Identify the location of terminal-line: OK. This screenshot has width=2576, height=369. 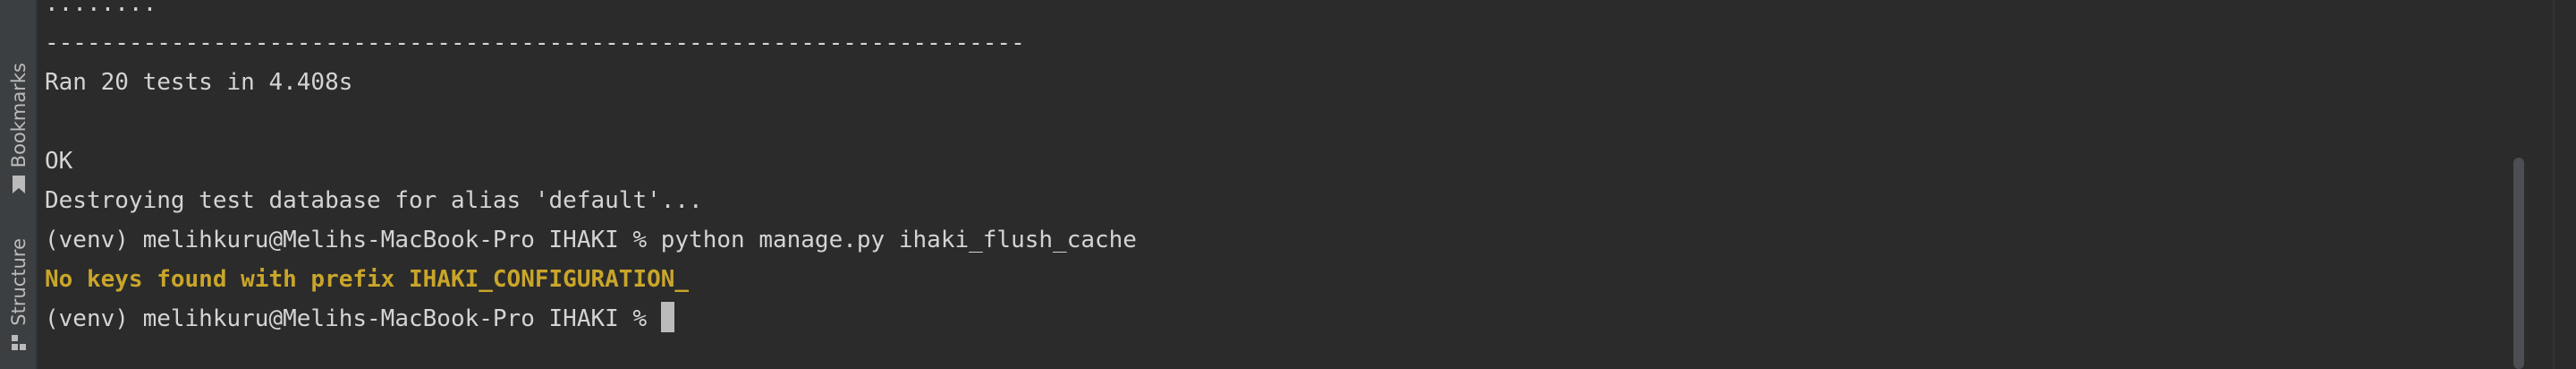
(59, 161).